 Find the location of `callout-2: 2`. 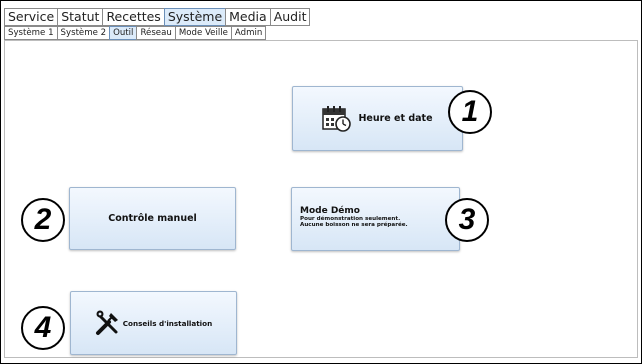

callout-2: 2 is located at coordinates (43, 220).